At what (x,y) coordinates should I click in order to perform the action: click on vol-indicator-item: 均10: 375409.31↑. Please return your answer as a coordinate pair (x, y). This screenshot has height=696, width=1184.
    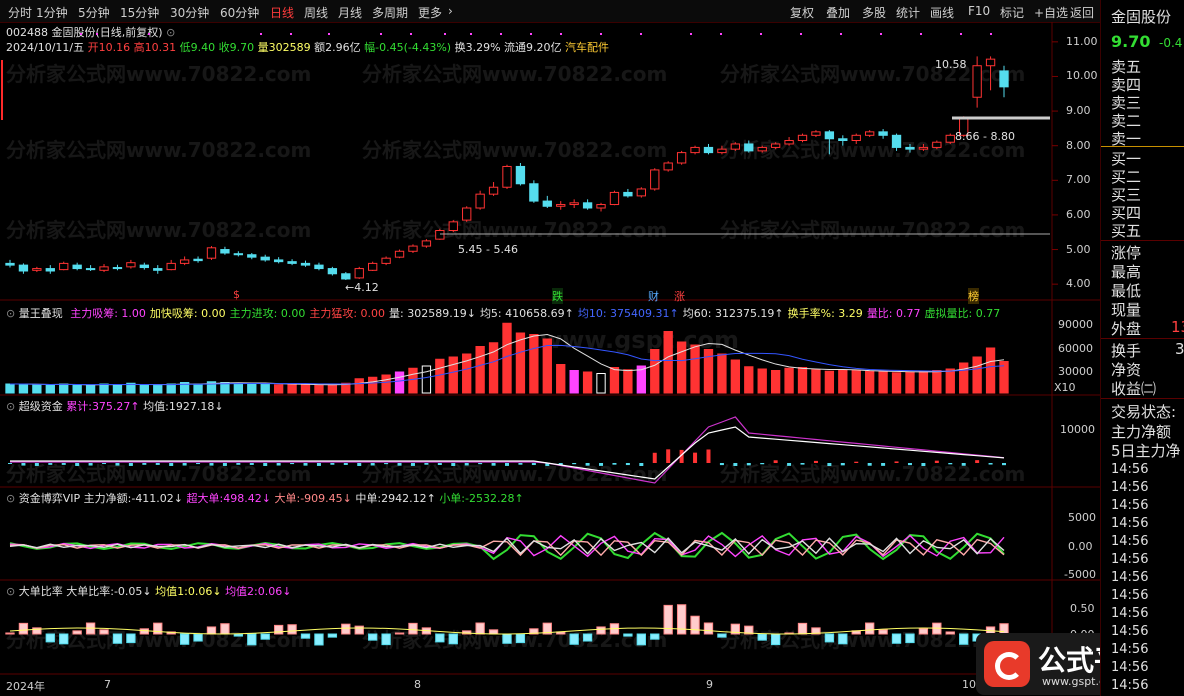
    Looking at the image, I should click on (628, 313).